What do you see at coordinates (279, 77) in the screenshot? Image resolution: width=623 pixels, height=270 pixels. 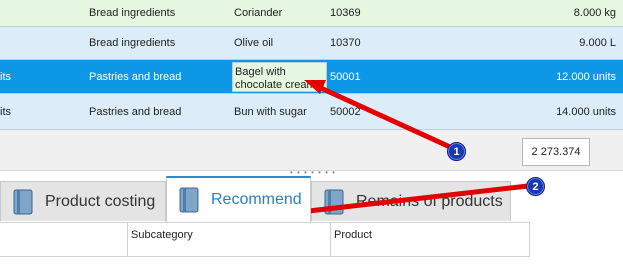 I see `product-cell-focused: Bagel with chocolate cream` at bounding box center [279, 77].